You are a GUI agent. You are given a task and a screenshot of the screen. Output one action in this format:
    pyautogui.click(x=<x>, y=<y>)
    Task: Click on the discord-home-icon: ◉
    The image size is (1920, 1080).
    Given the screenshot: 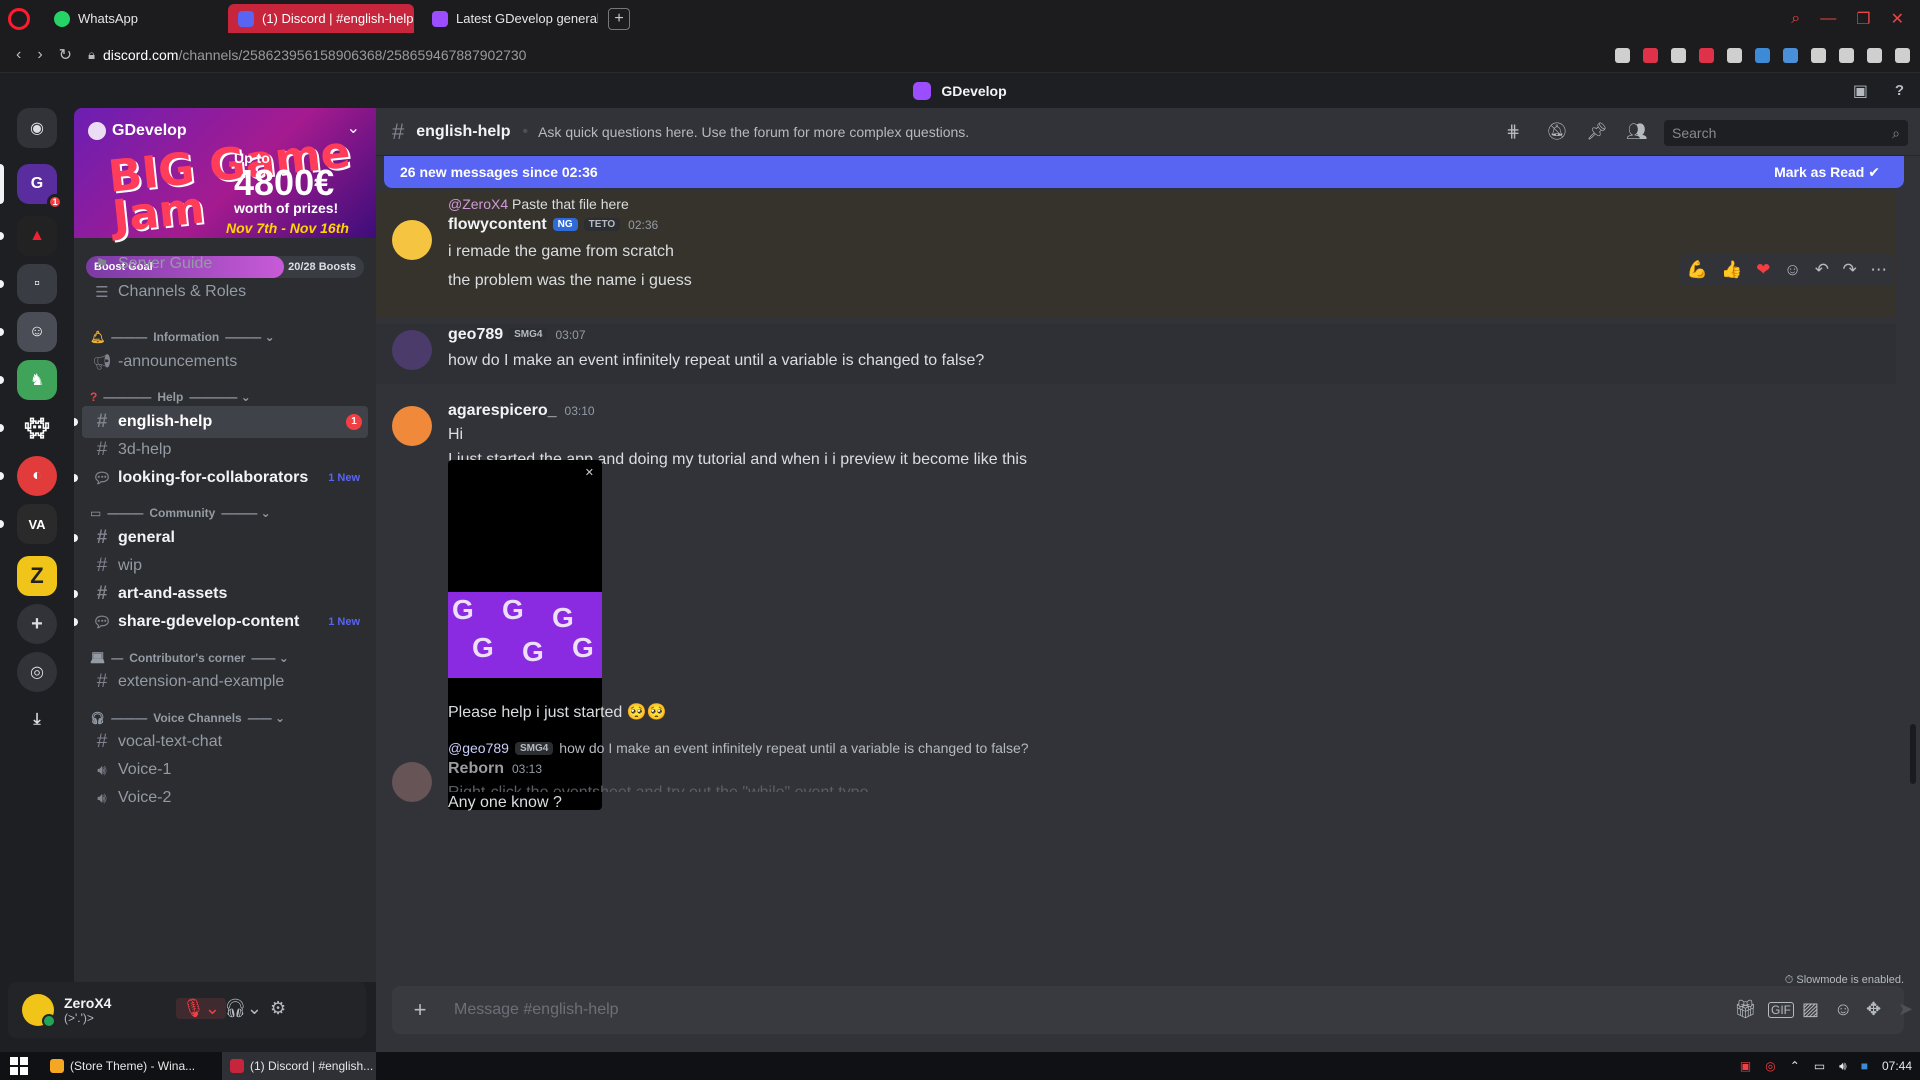 What is the action you would take?
    pyautogui.click(x=37, y=128)
    